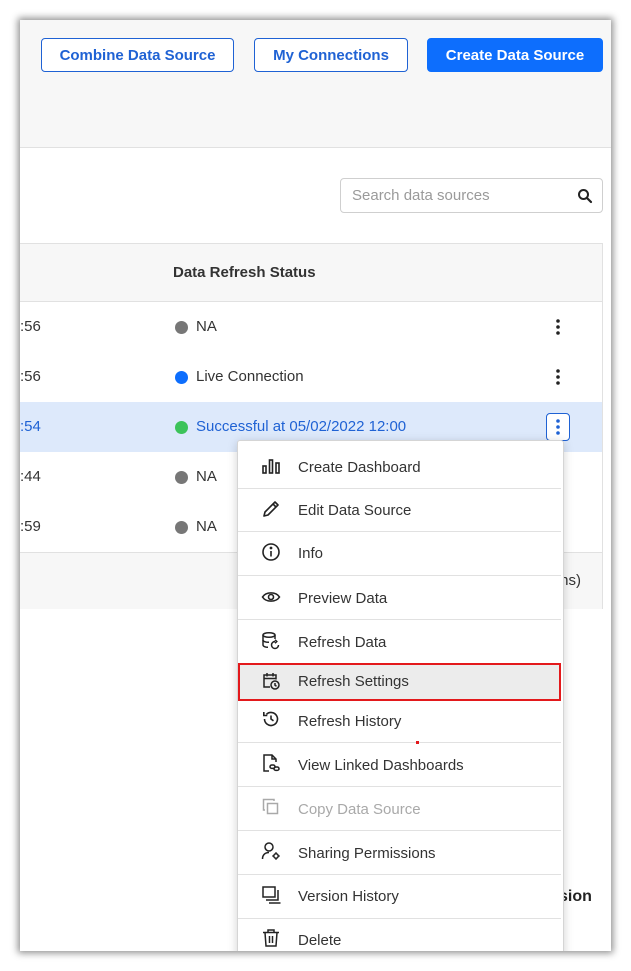 The width and height of the screenshot is (631, 971). What do you see at coordinates (359, 467) in the screenshot?
I see `menu-item-label: Create Dashboard` at bounding box center [359, 467].